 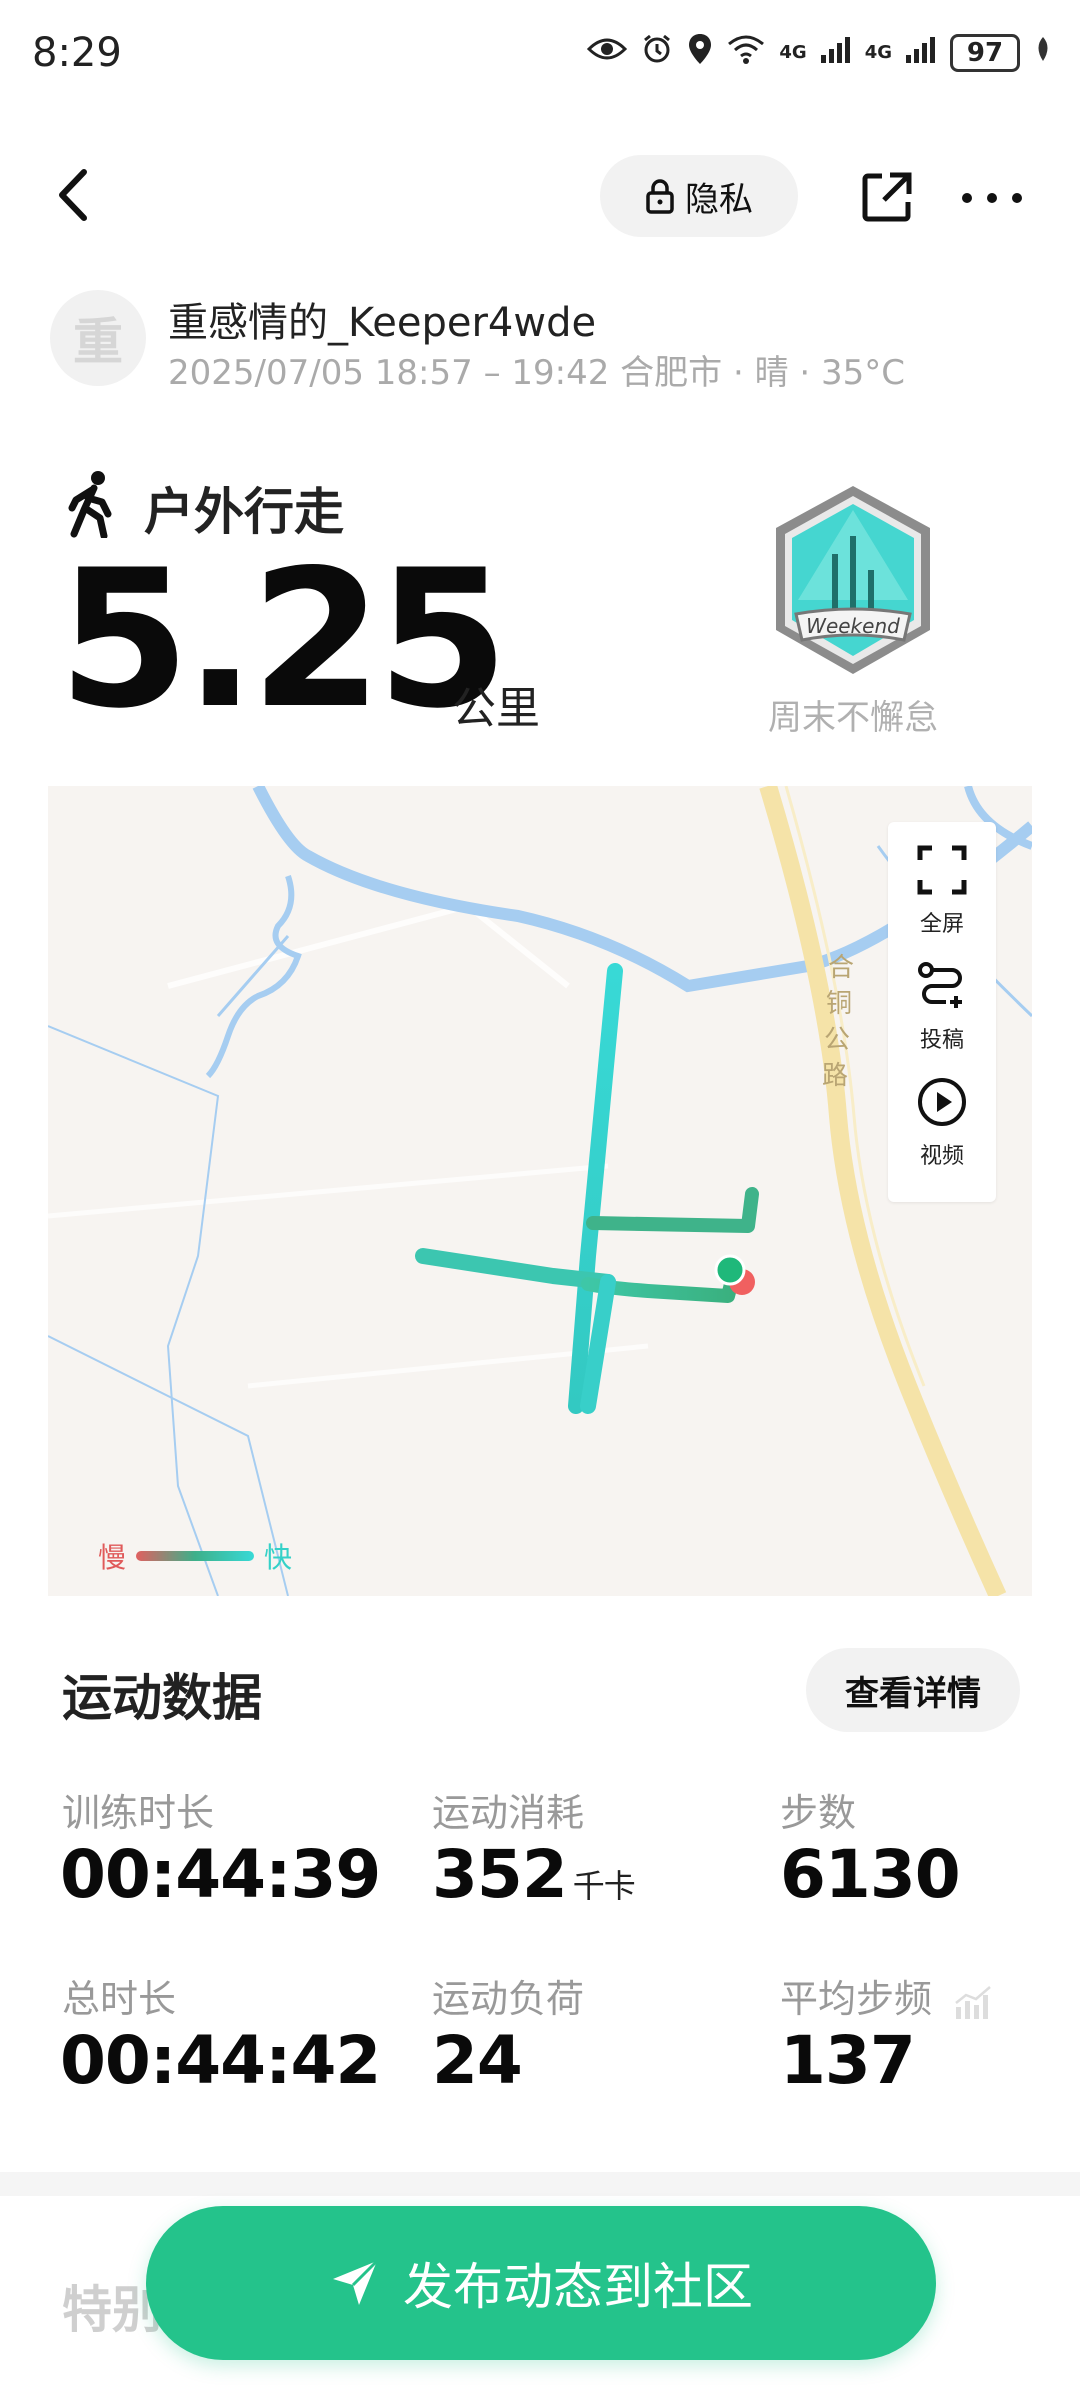 I want to click on leaf-icon, so click(x=1043, y=53).